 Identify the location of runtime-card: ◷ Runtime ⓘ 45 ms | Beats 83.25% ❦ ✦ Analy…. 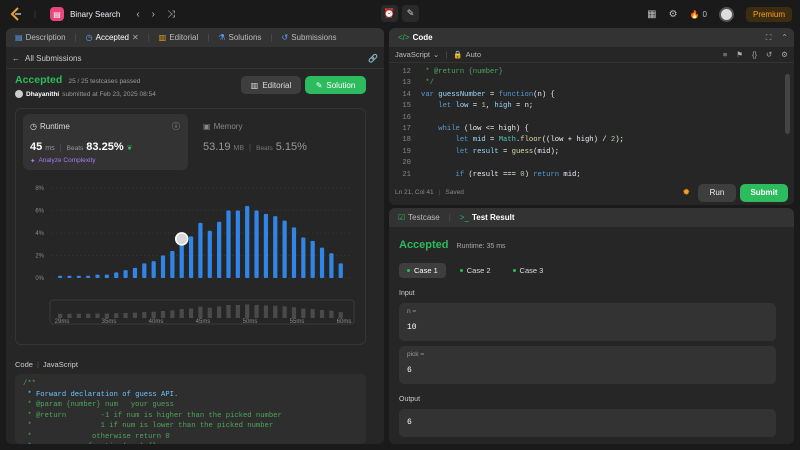
(105, 142).